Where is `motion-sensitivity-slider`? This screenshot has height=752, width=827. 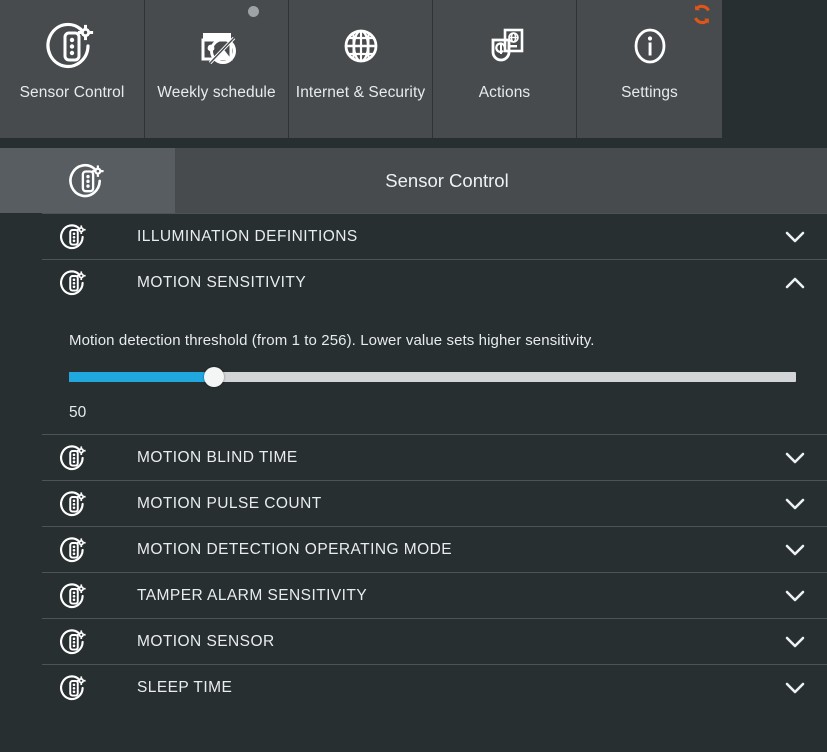
motion-sensitivity-slider is located at coordinates (432, 377).